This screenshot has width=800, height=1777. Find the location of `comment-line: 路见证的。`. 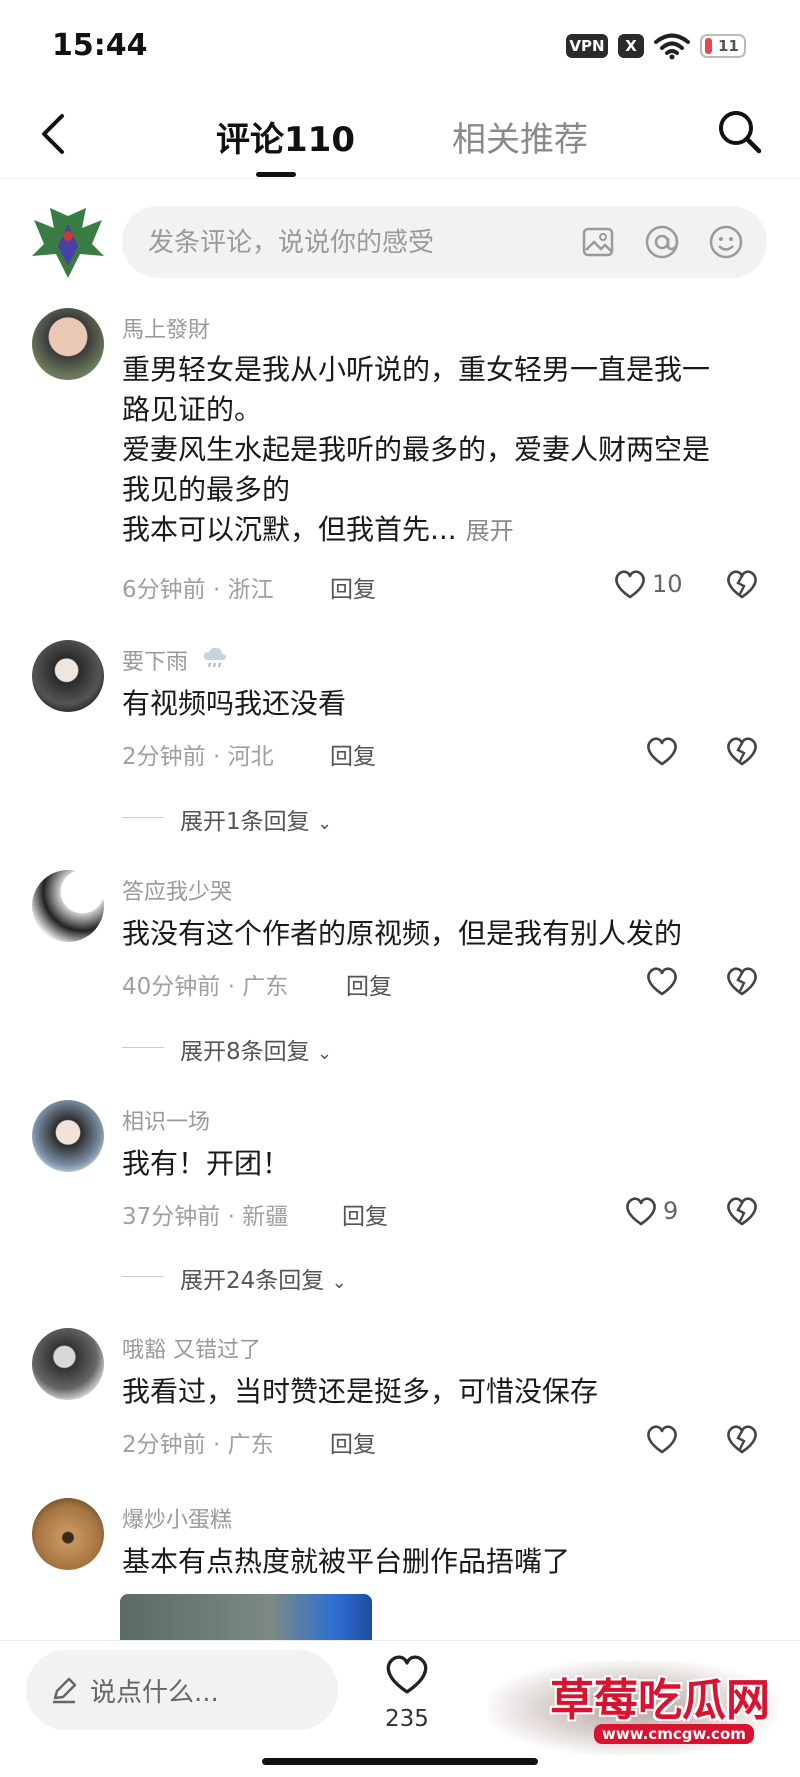

comment-line: 路见证的。 is located at coordinates (192, 409).